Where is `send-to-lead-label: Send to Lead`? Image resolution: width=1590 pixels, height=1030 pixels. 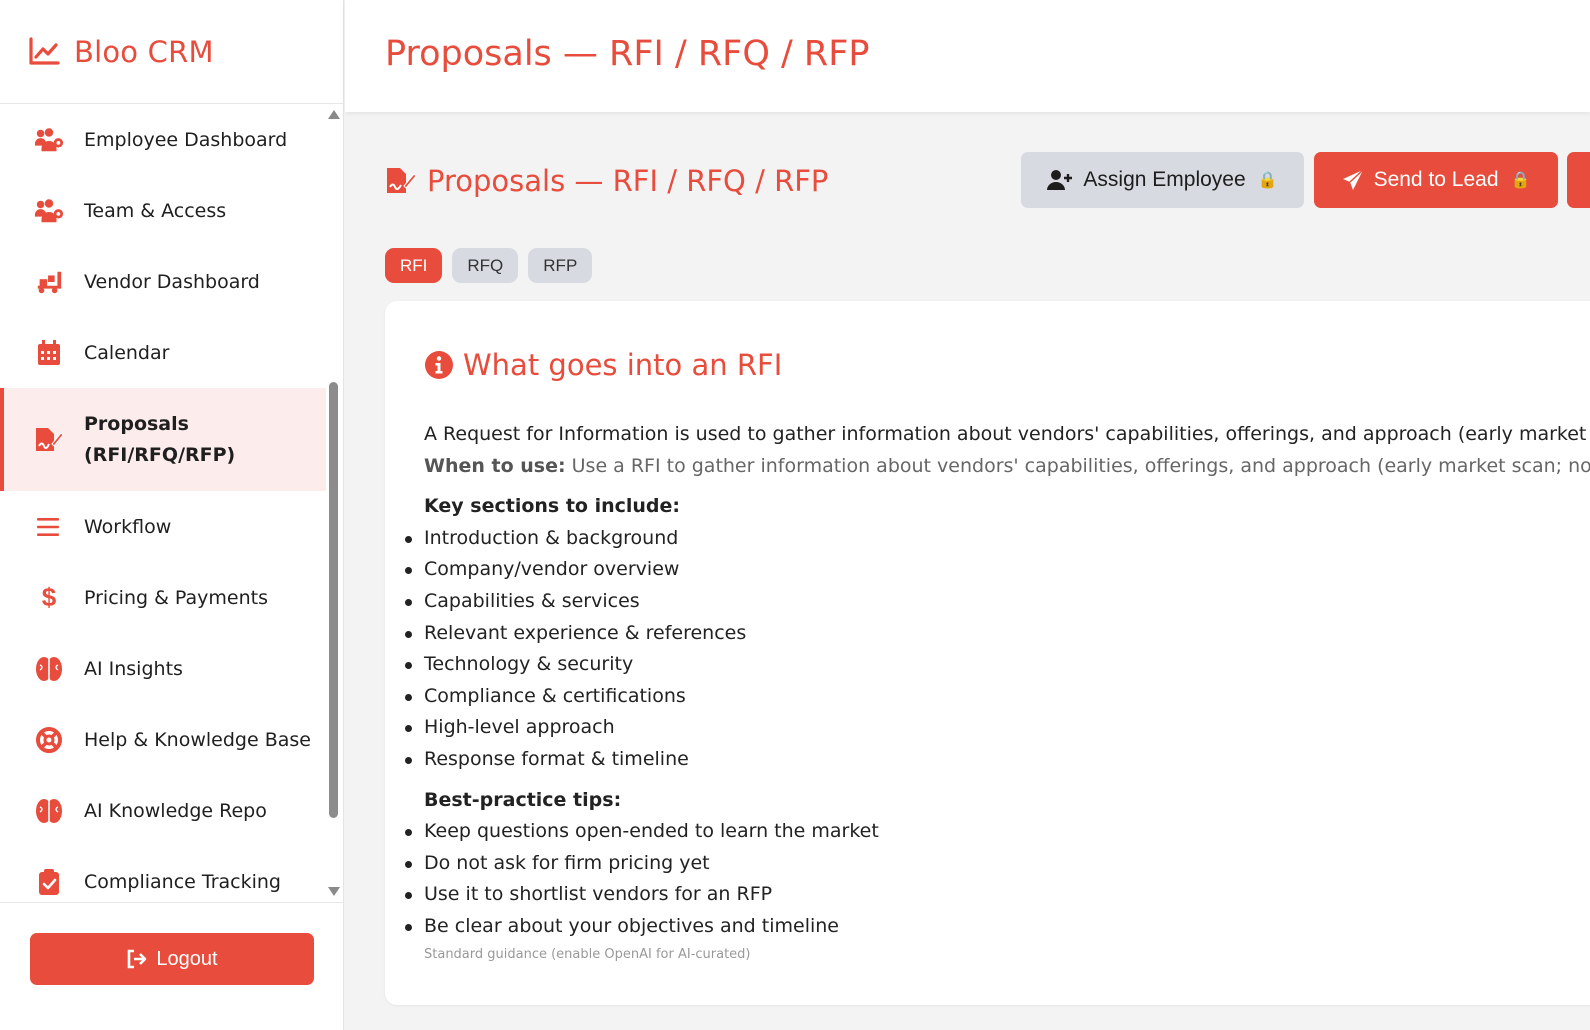
send-to-lead-label: Send to Lead is located at coordinates (1436, 179).